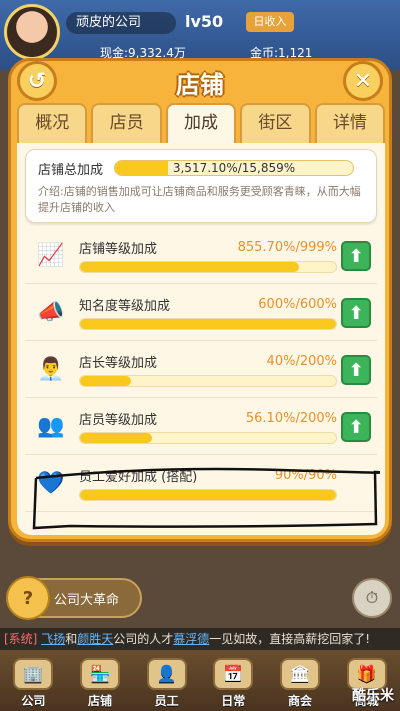  I want to click on item-value: 40%/200%, so click(301, 361).